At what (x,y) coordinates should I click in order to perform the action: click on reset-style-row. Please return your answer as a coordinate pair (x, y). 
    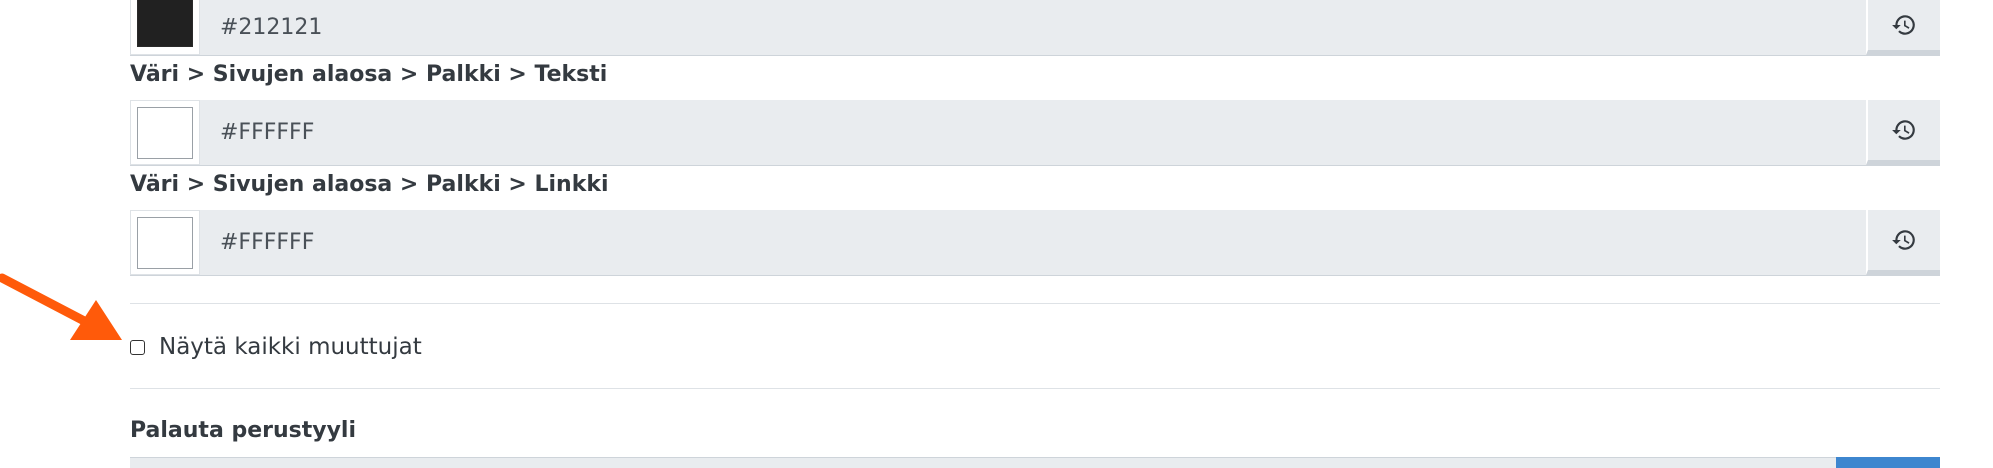
    Looking at the image, I should click on (1035, 462).